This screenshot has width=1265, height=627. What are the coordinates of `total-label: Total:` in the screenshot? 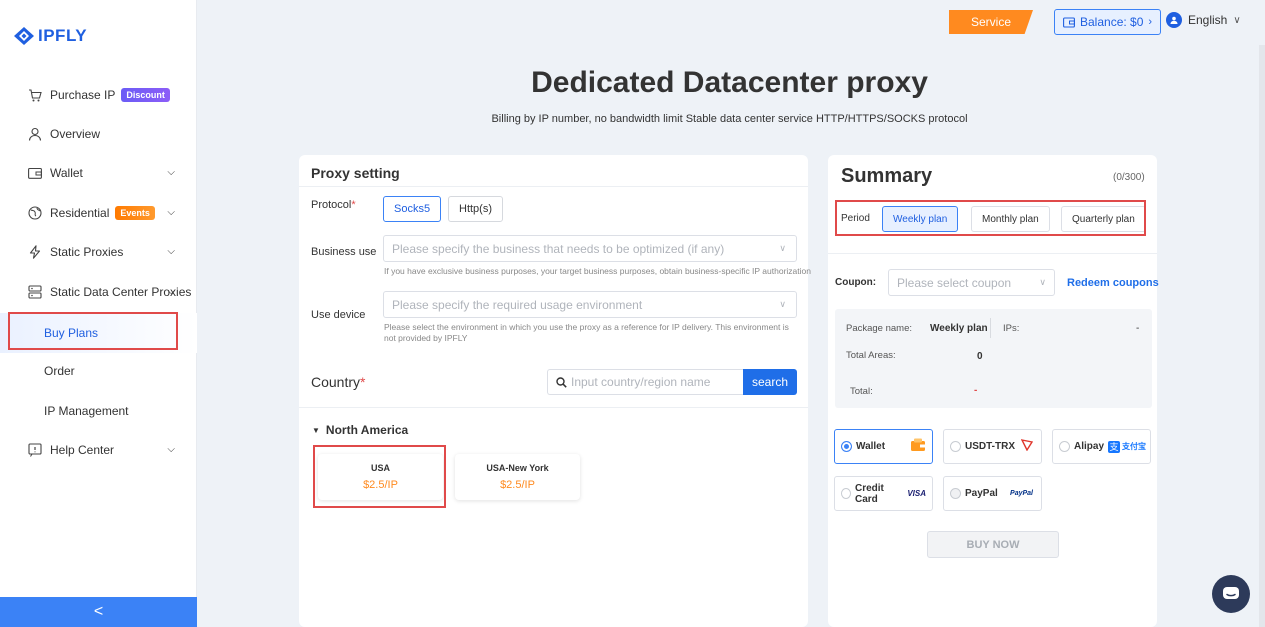 It's located at (861, 391).